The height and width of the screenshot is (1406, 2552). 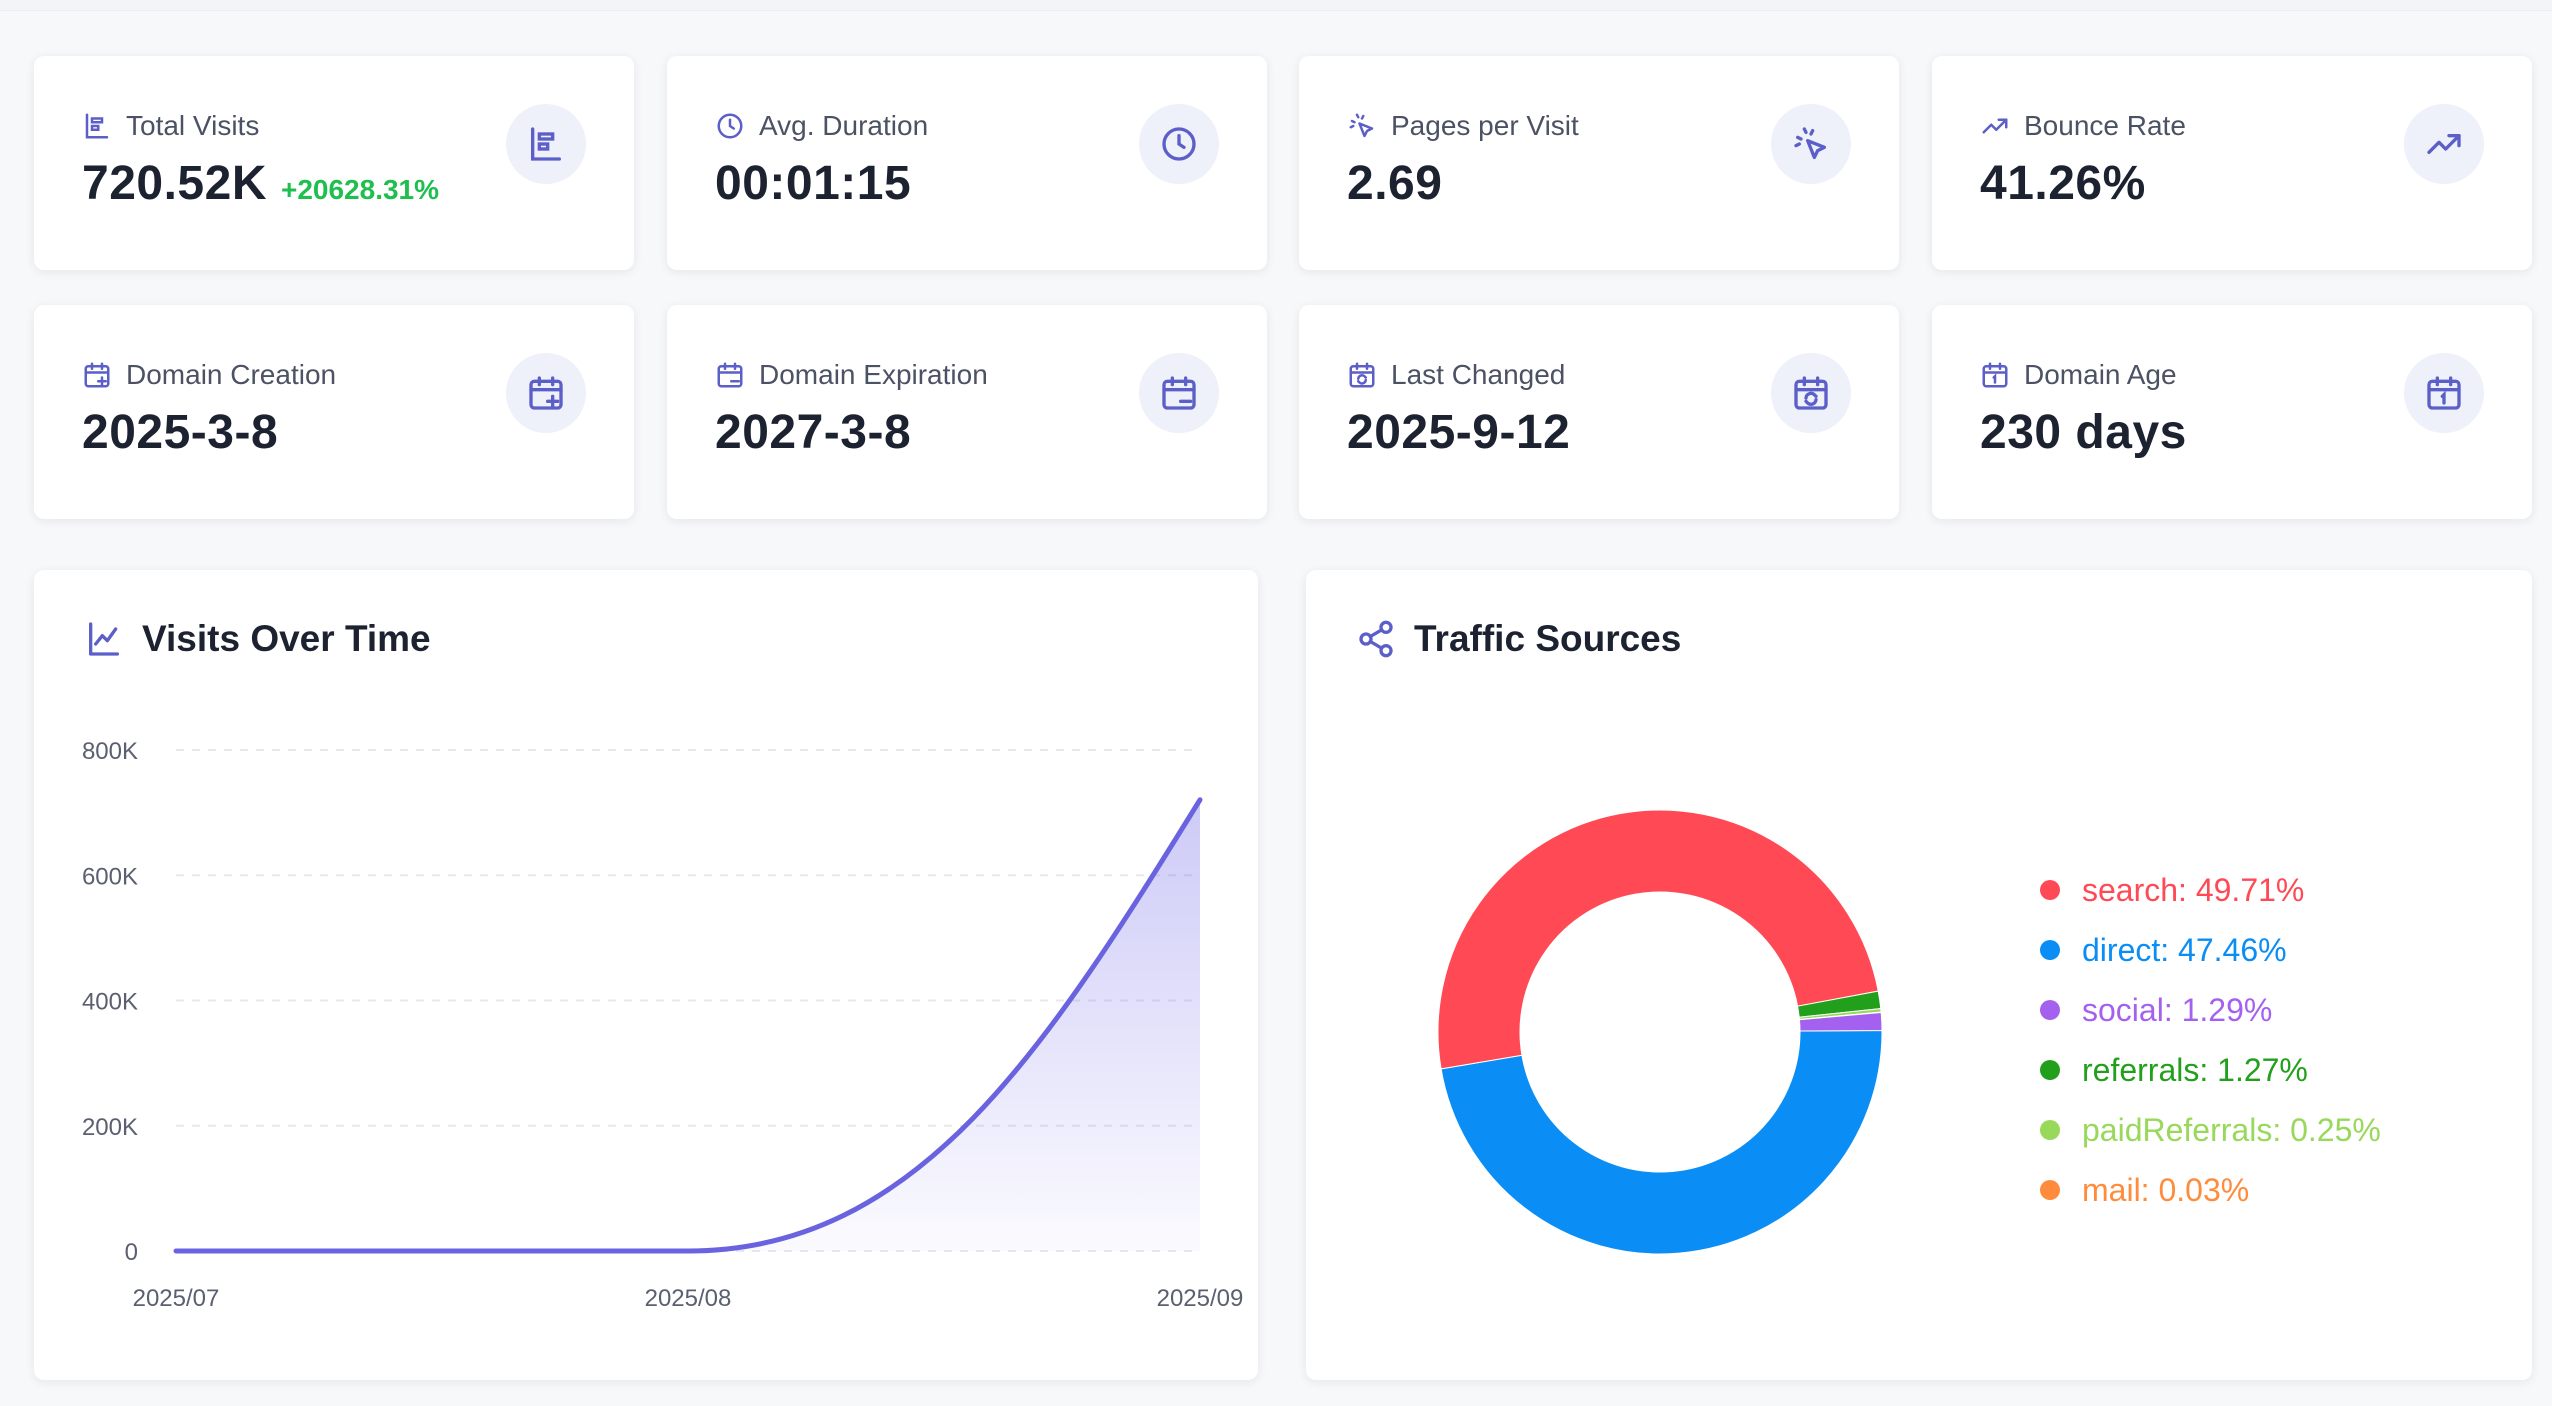 I want to click on x-tick-label: 2025/07, so click(x=176, y=1298).